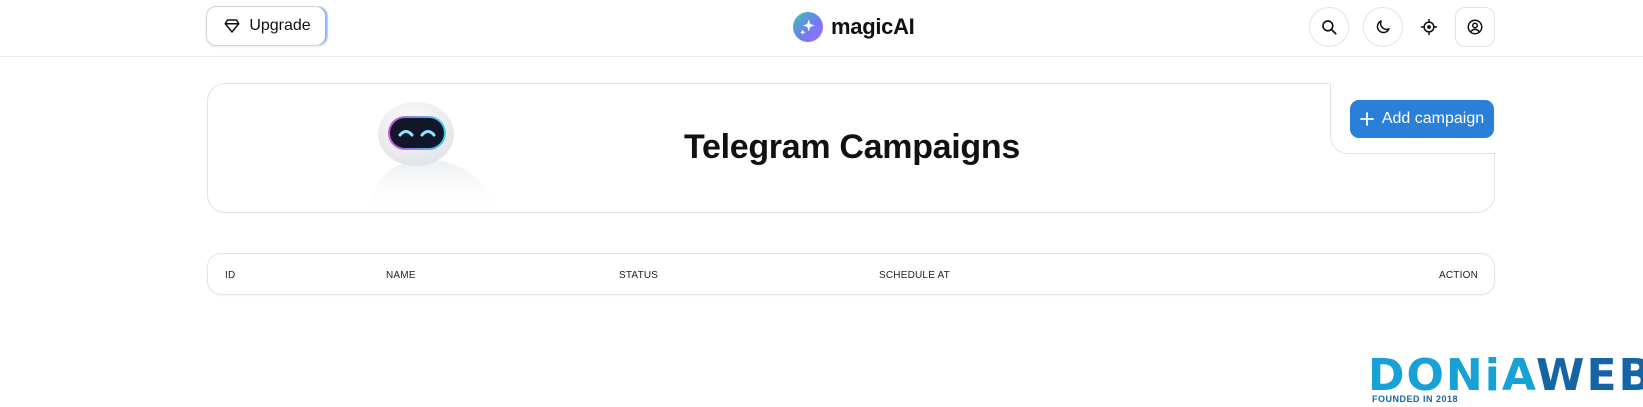  I want to click on moon-icon, so click(1383, 27).